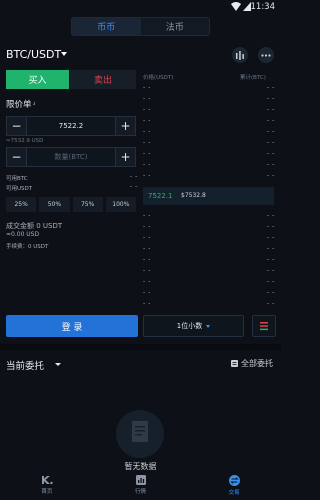  Describe the element at coordinates (17, 179) in the screenshot. I see `available-btc-label: 可用BTC` at that location.